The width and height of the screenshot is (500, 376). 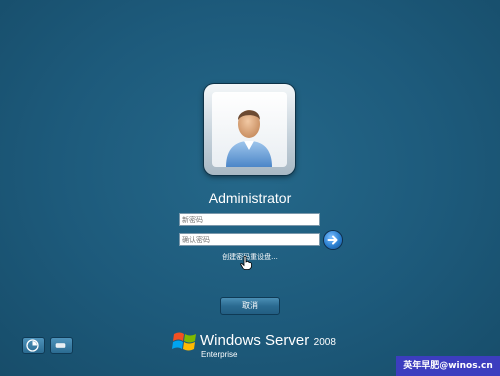 I want to click on new-password-input, so click(x=250, y=219).